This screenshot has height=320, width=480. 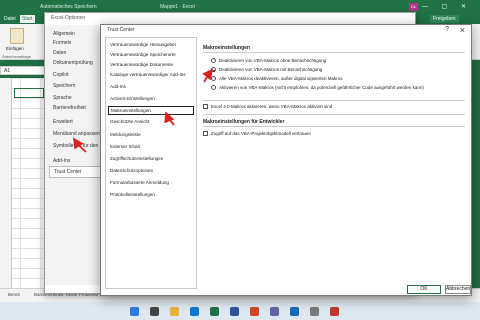 I want to click on nav-message-bar: Meldungsleiste, so click(x=125, y=134).